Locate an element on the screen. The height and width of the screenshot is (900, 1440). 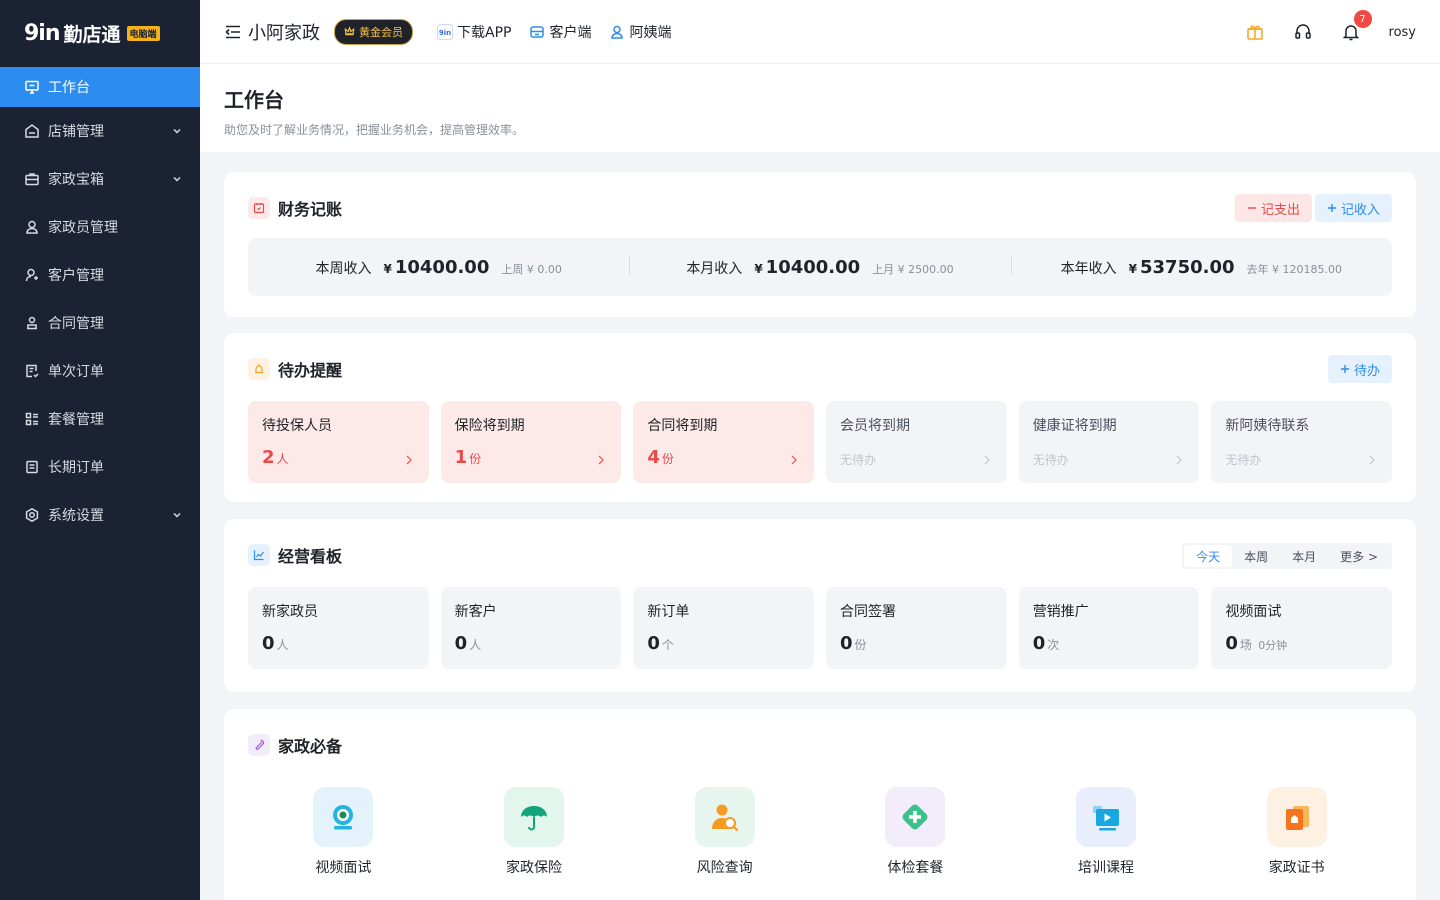
board-tile-marketing: 营销推广 0次 is located at coordinates (1109, 628).